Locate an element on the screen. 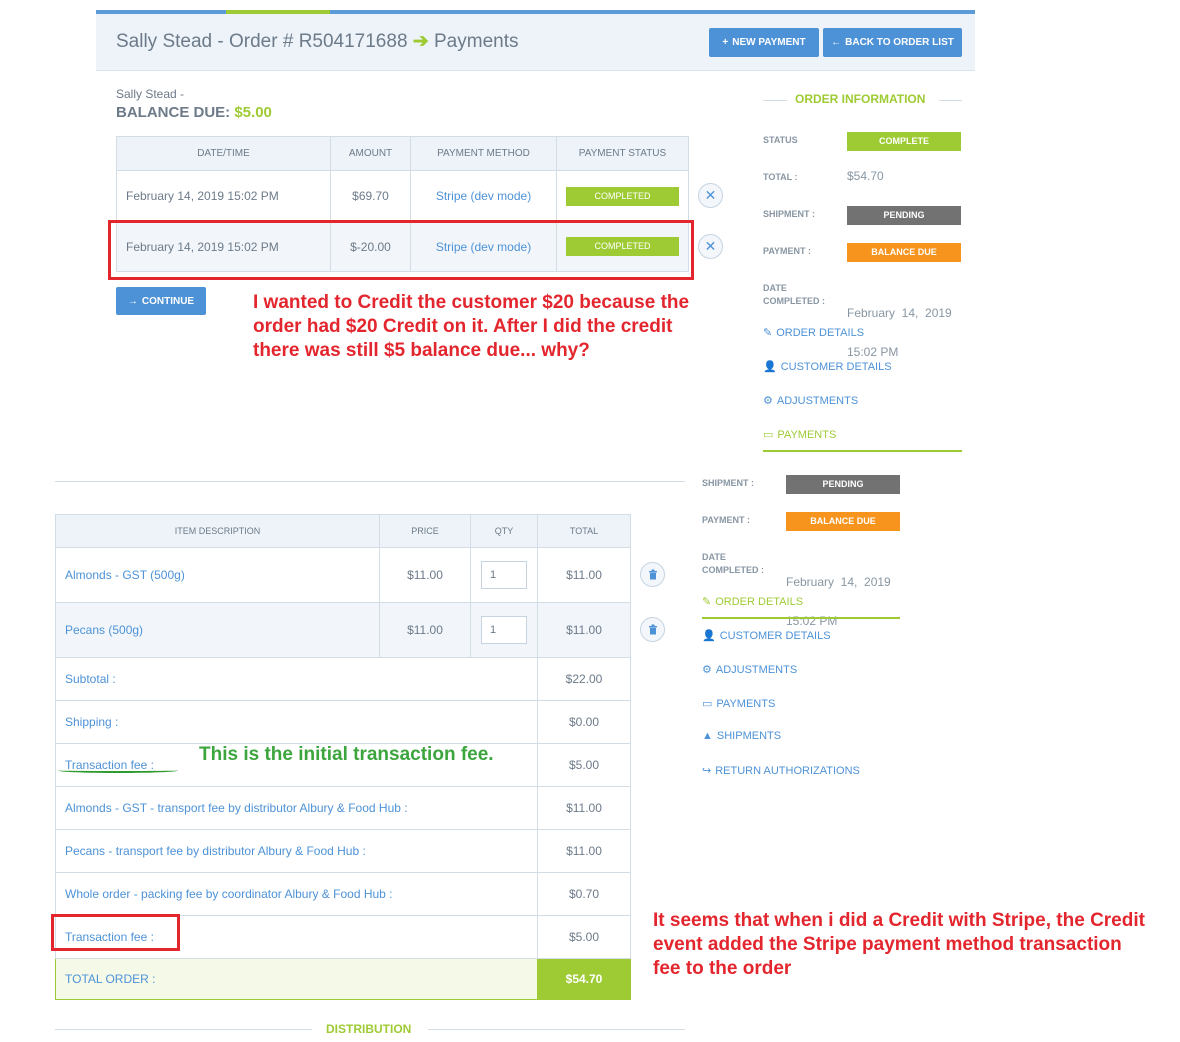  right-arrow-icon: ➔ is located at coordinates (420, 41).